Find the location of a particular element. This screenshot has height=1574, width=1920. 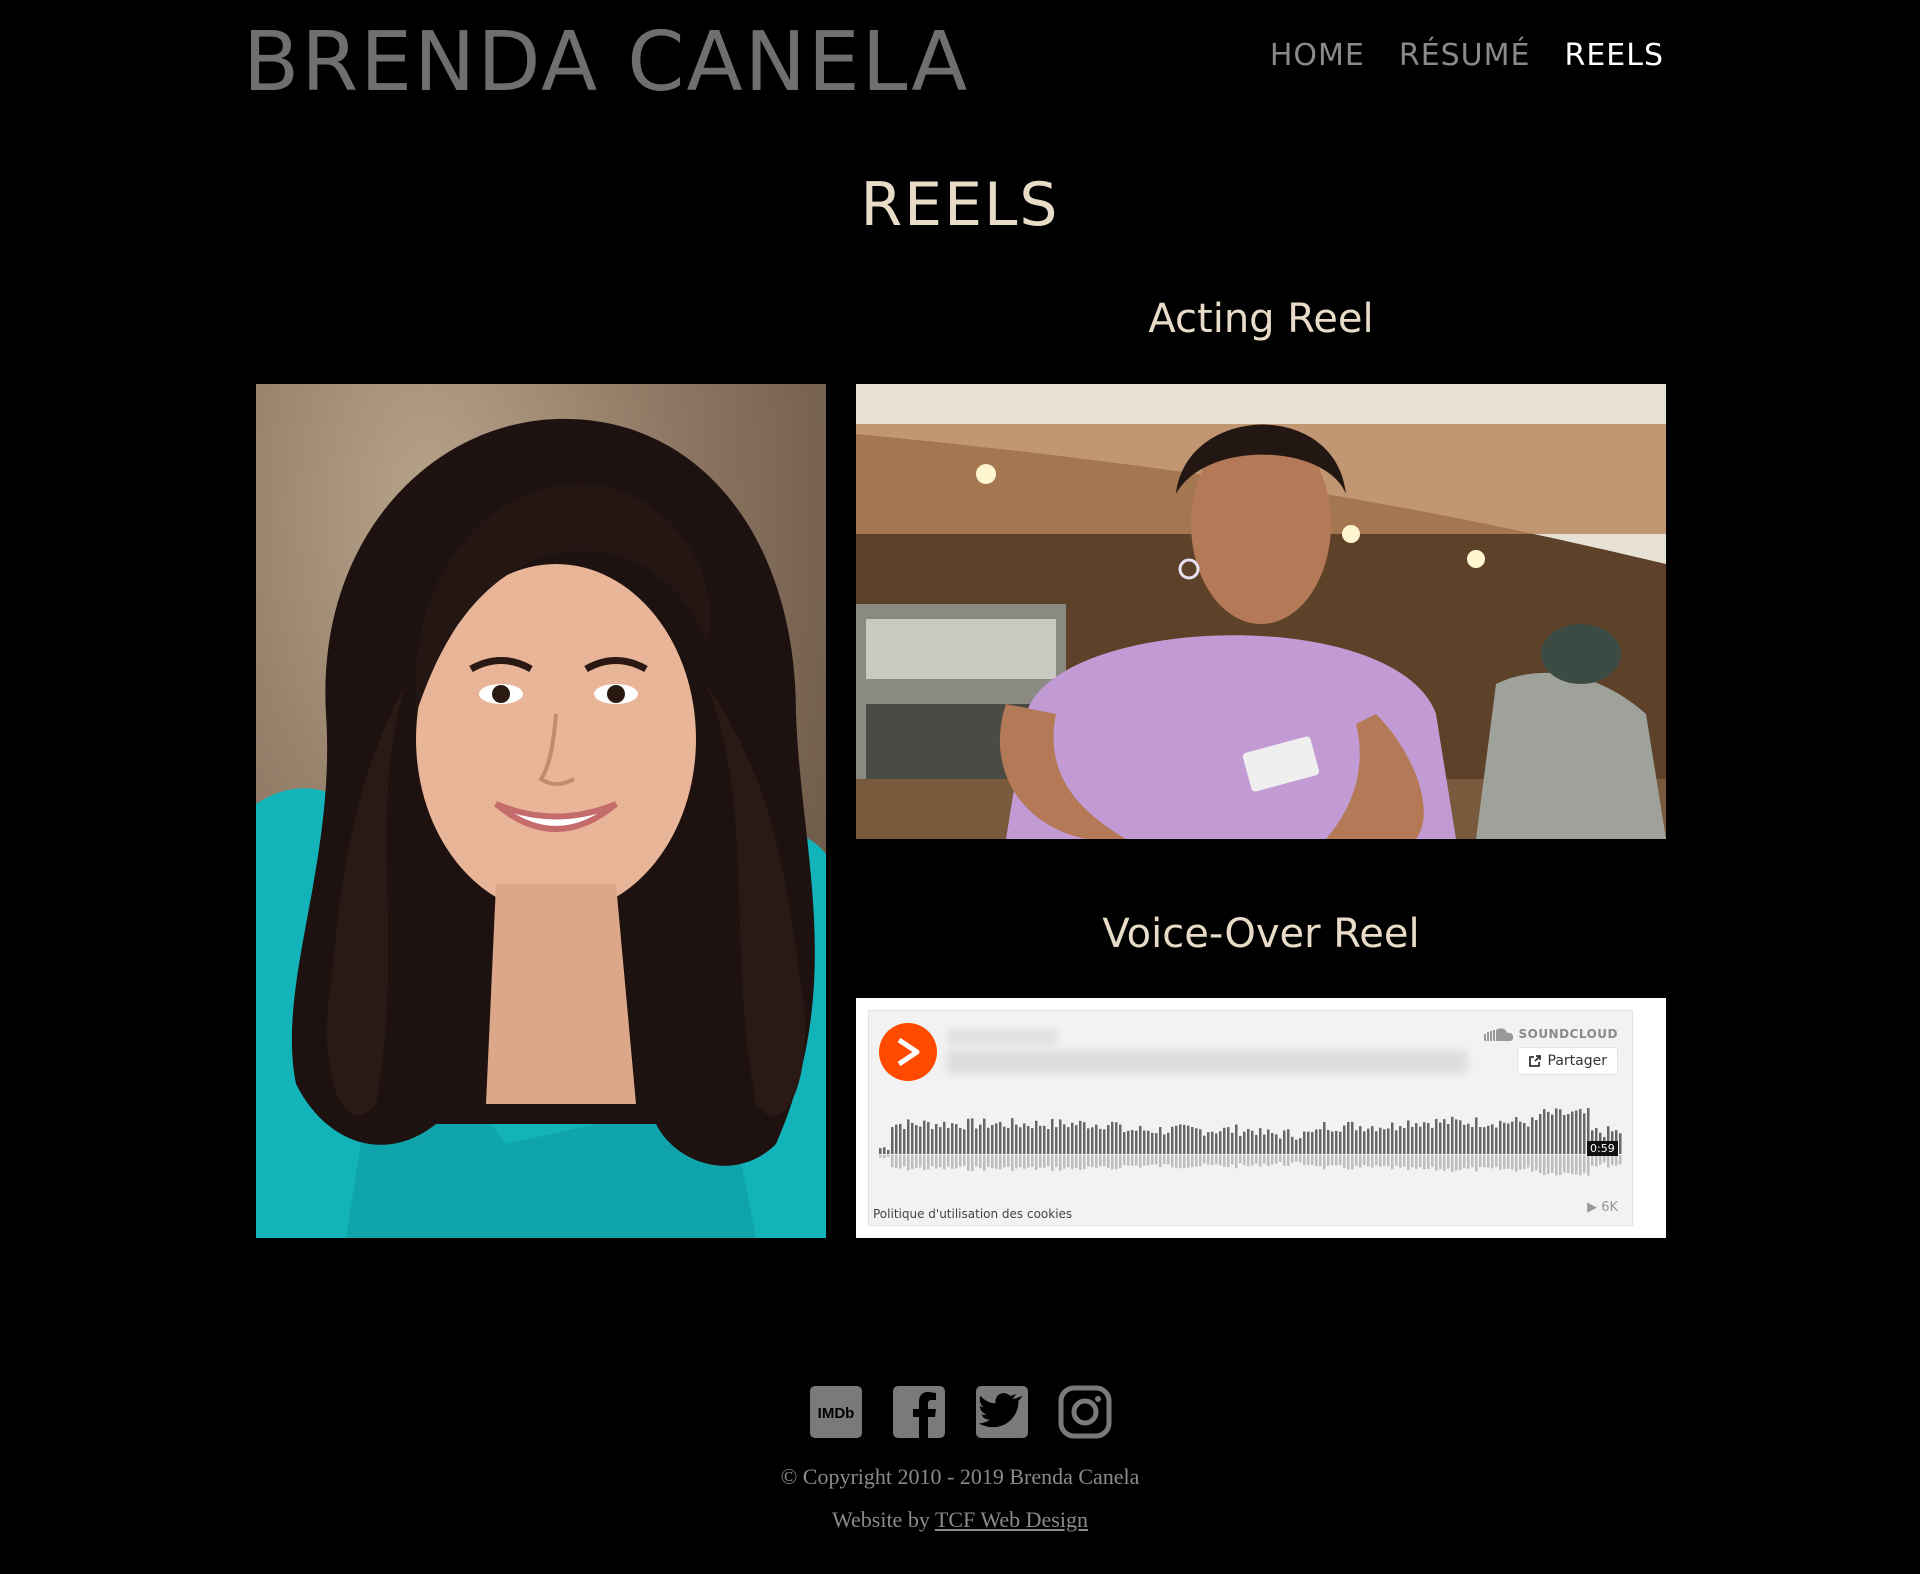

soundcloud-icon is located at coordinates (1499, 1034).